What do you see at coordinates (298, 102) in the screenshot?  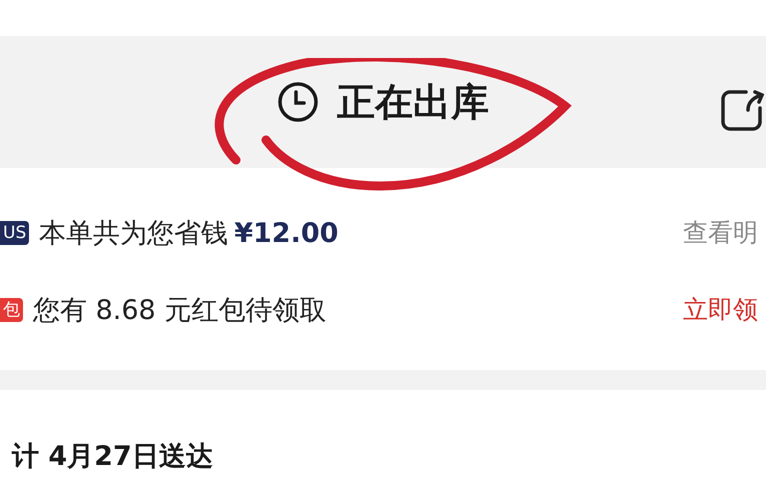 I see `clock-icon` at bounding box center [298, 102].